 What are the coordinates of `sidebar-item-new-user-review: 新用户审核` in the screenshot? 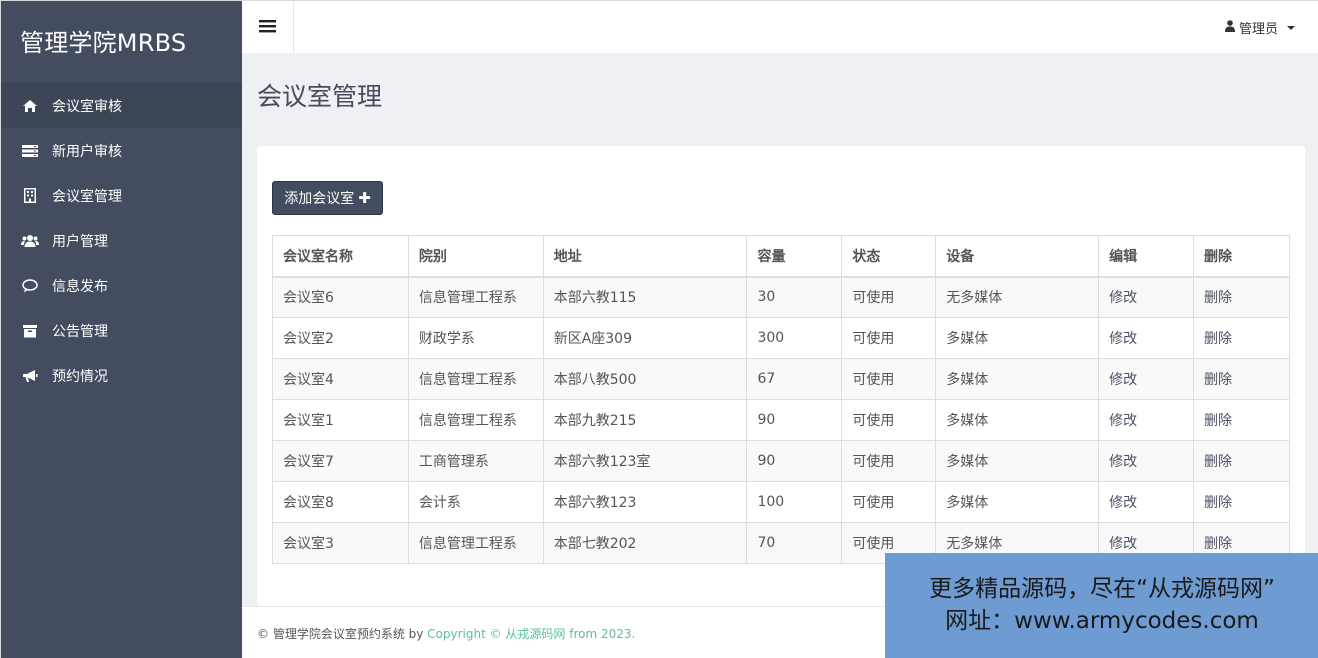 It's located at (121, 150).